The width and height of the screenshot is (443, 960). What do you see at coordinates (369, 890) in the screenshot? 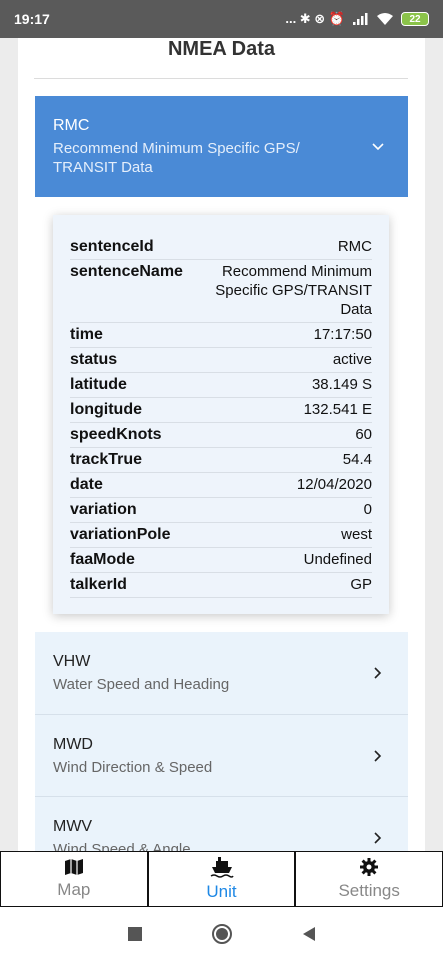
I see `tab-label: Settings` at bounding box center [369, 890].